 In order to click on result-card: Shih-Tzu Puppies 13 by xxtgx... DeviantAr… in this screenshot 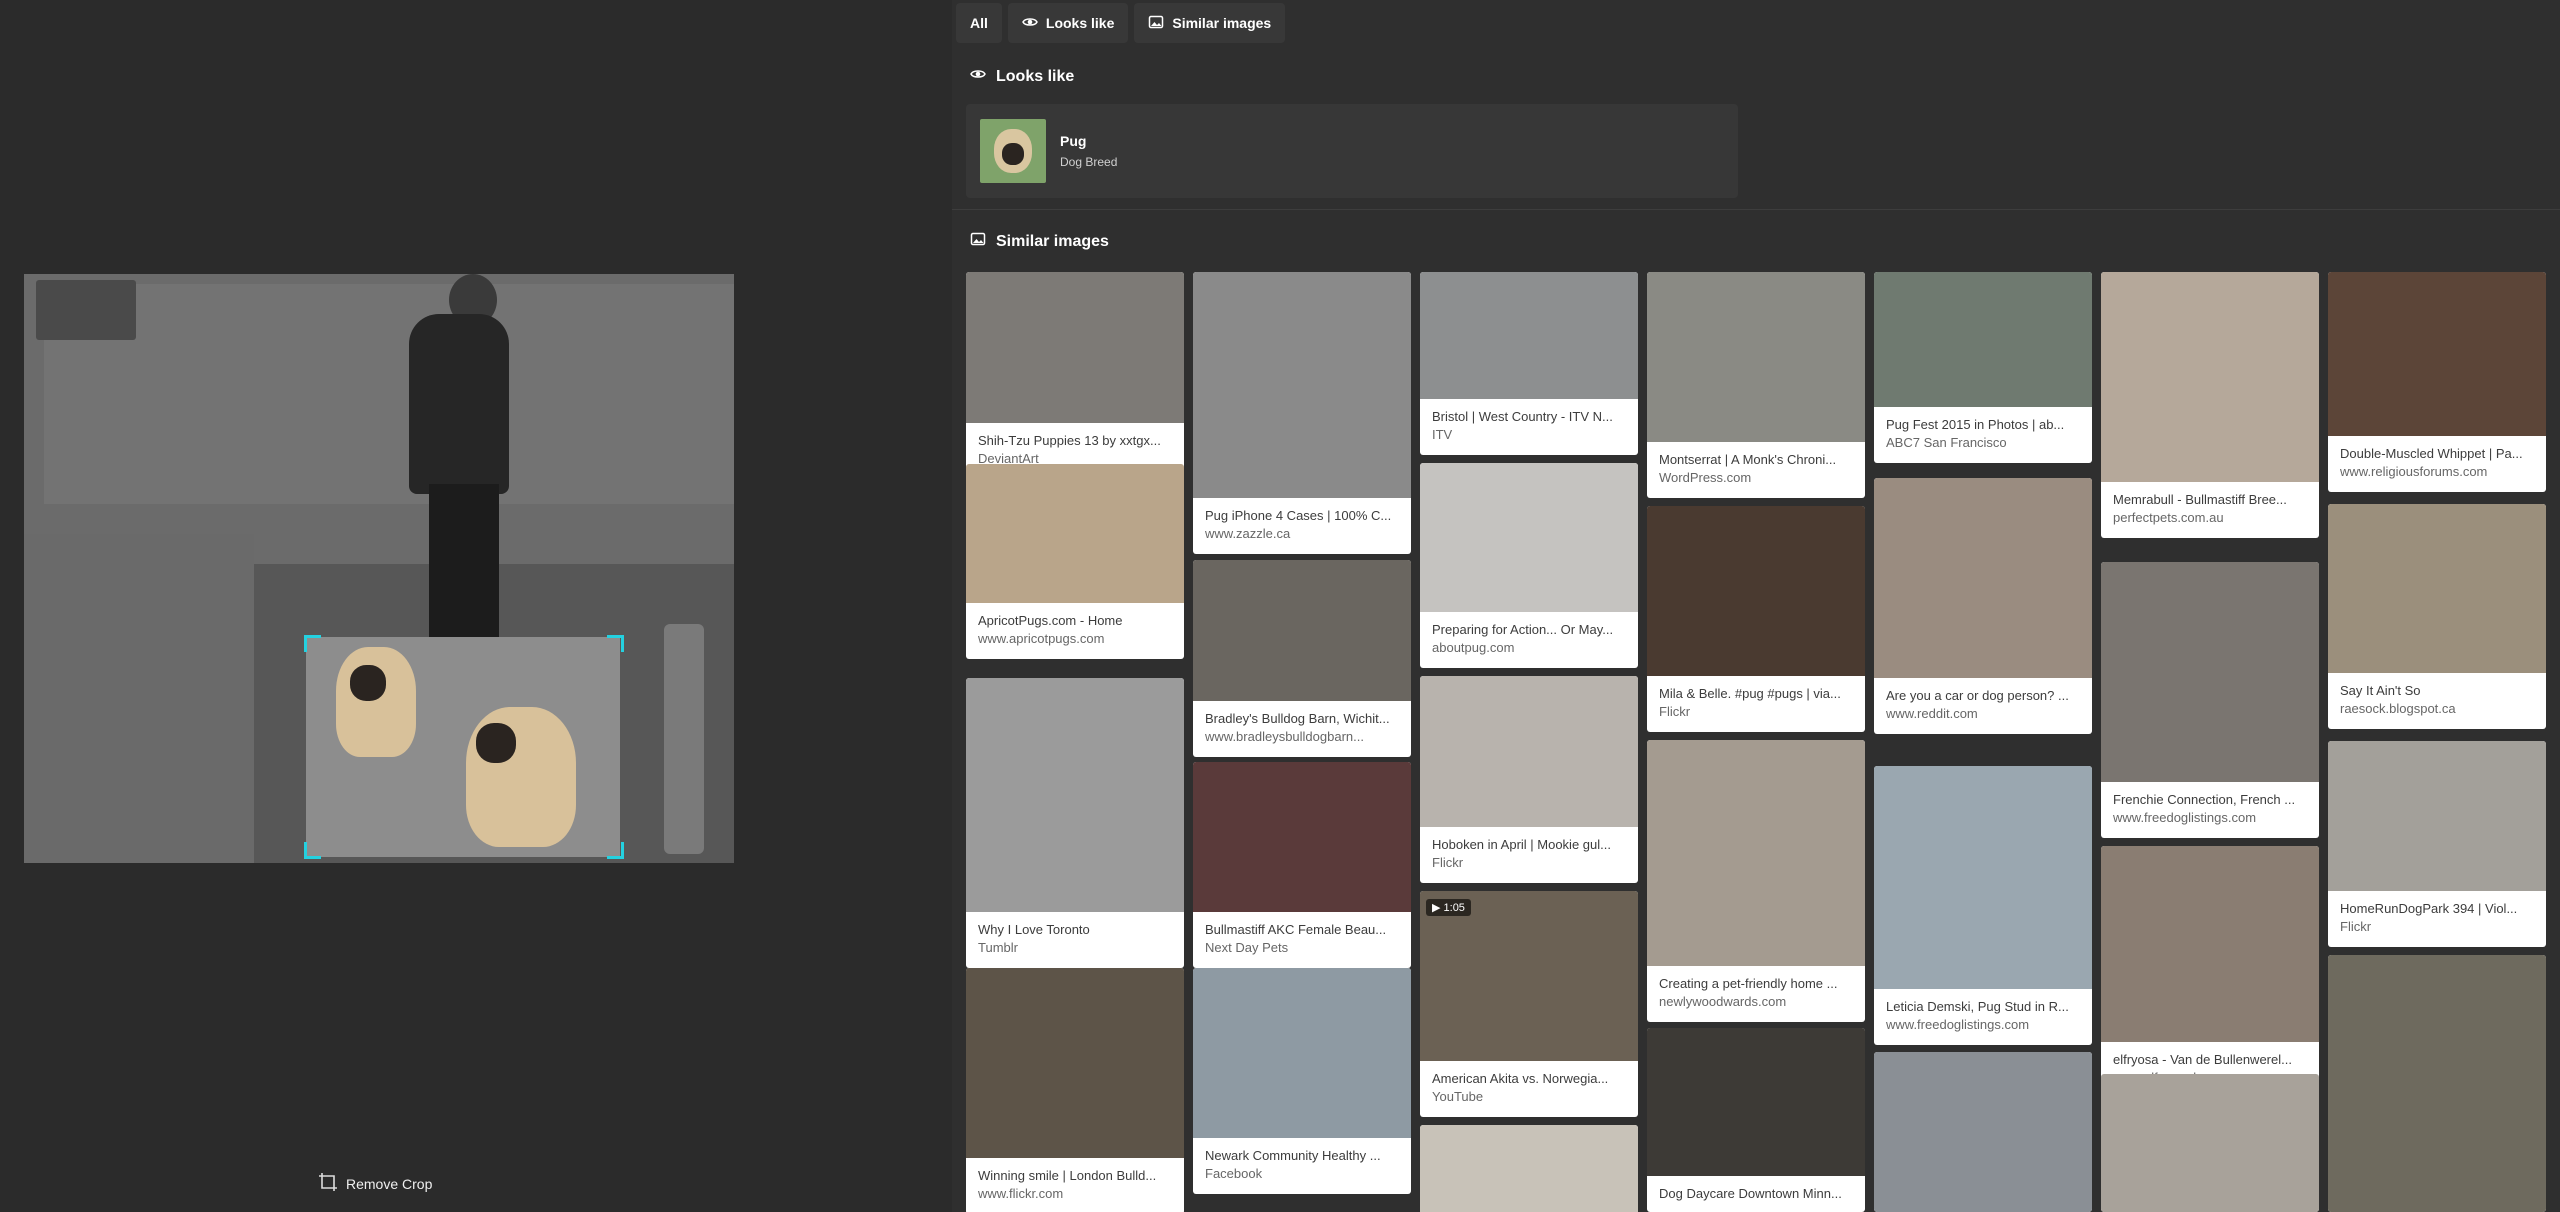, I will do `click(1075, 375)`.